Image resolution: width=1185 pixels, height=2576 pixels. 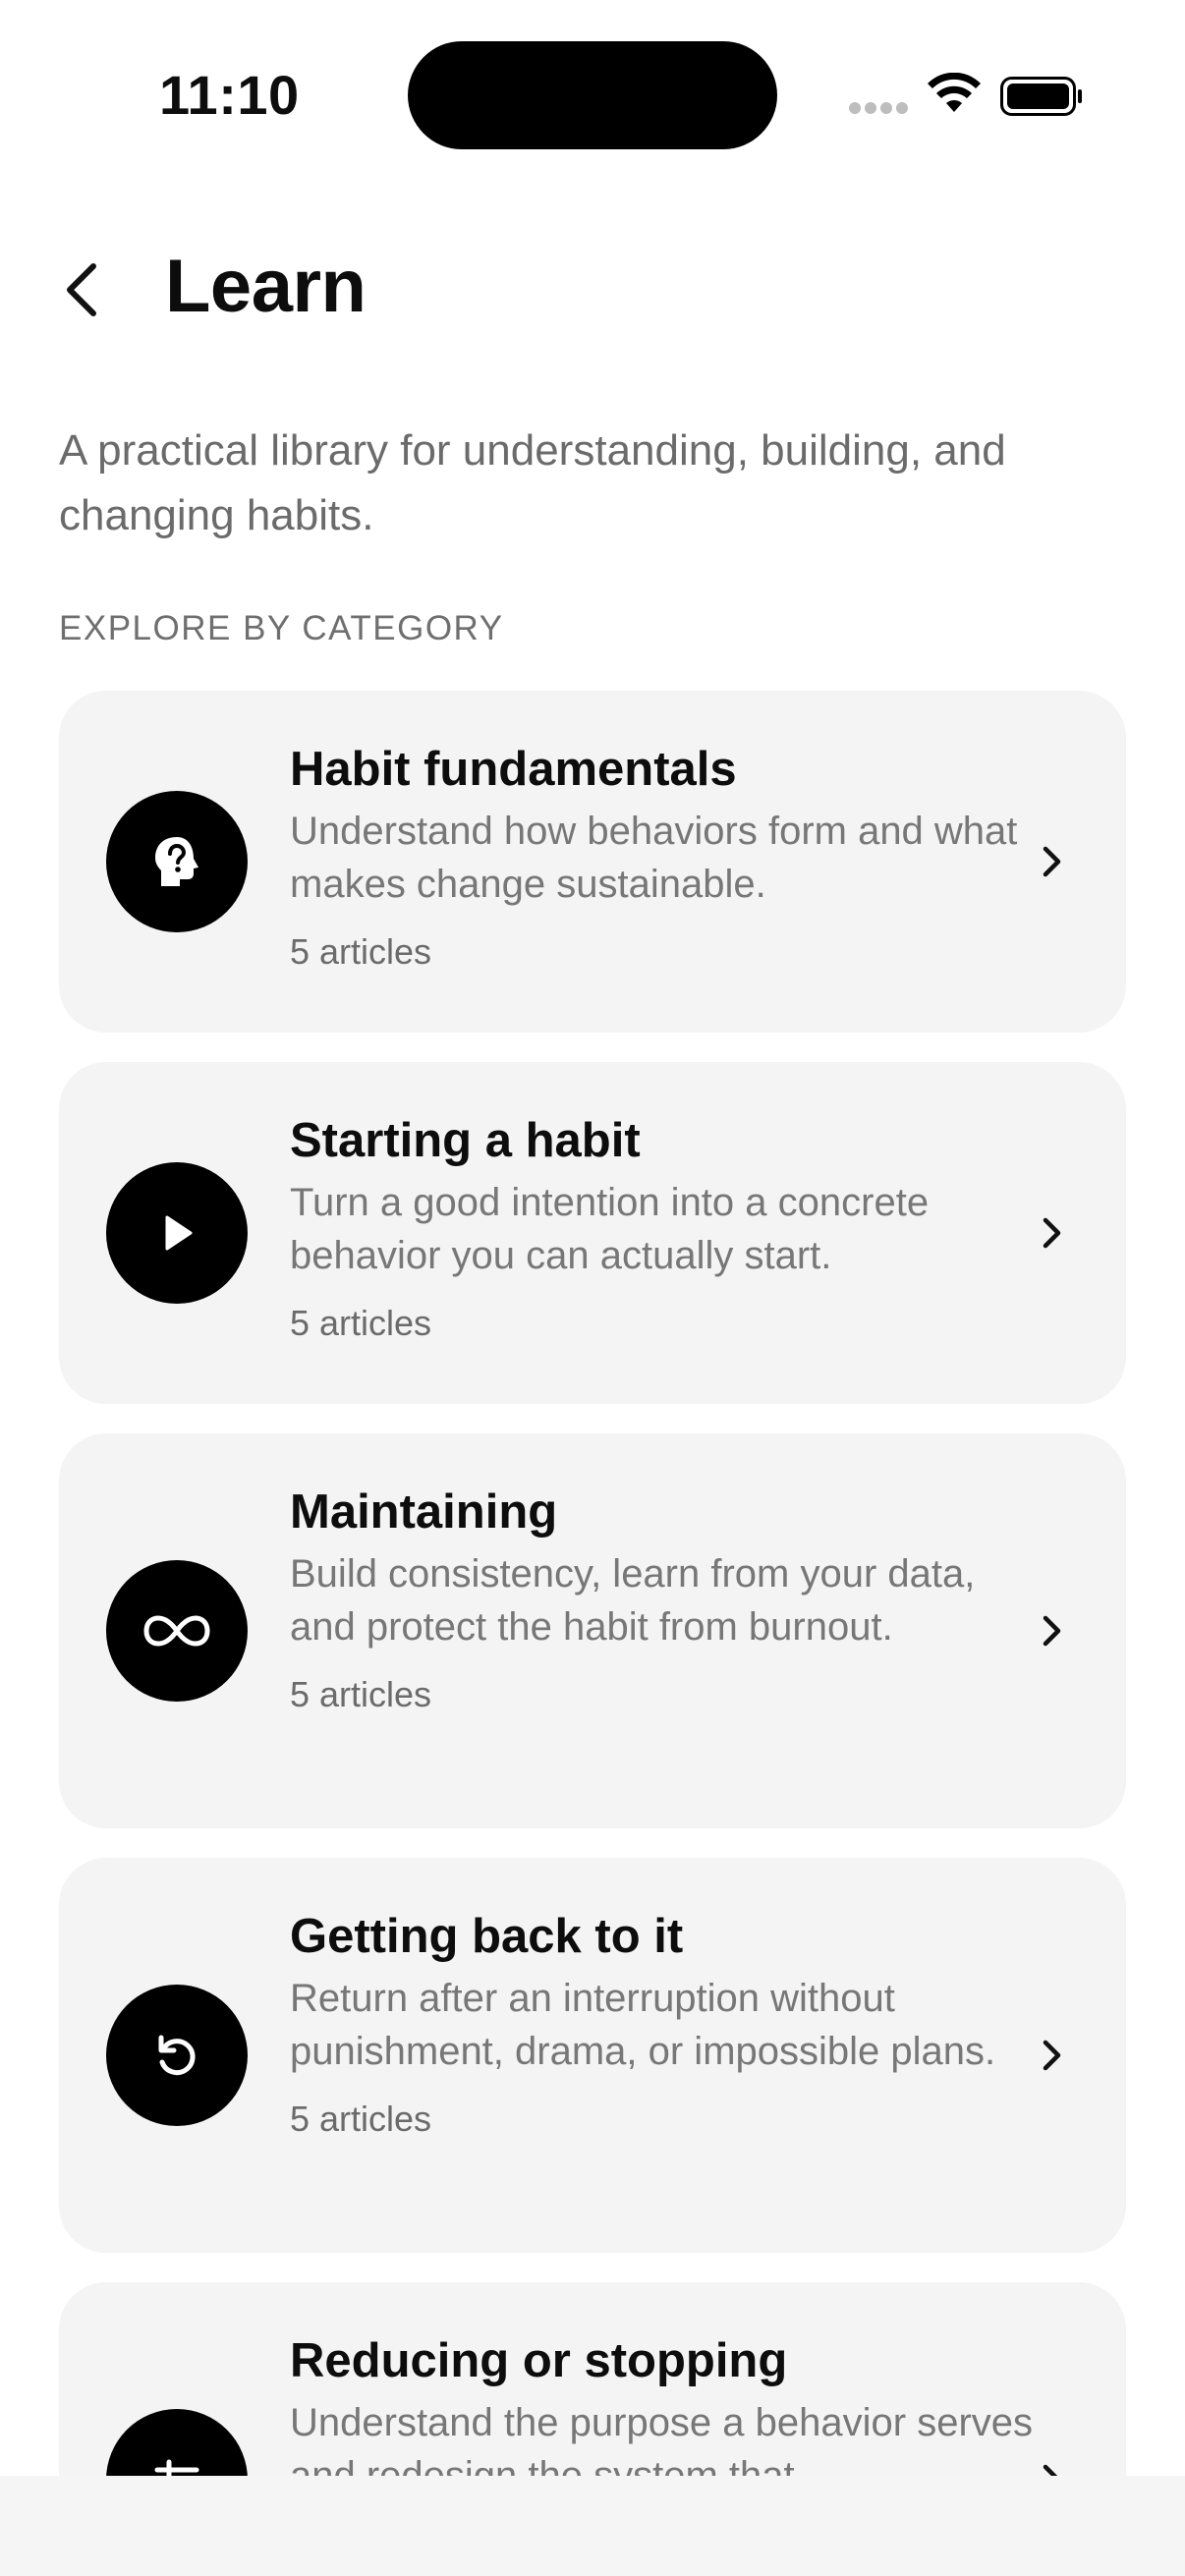 I want to click on chevron-left-icon, so click(x=82, y=289).